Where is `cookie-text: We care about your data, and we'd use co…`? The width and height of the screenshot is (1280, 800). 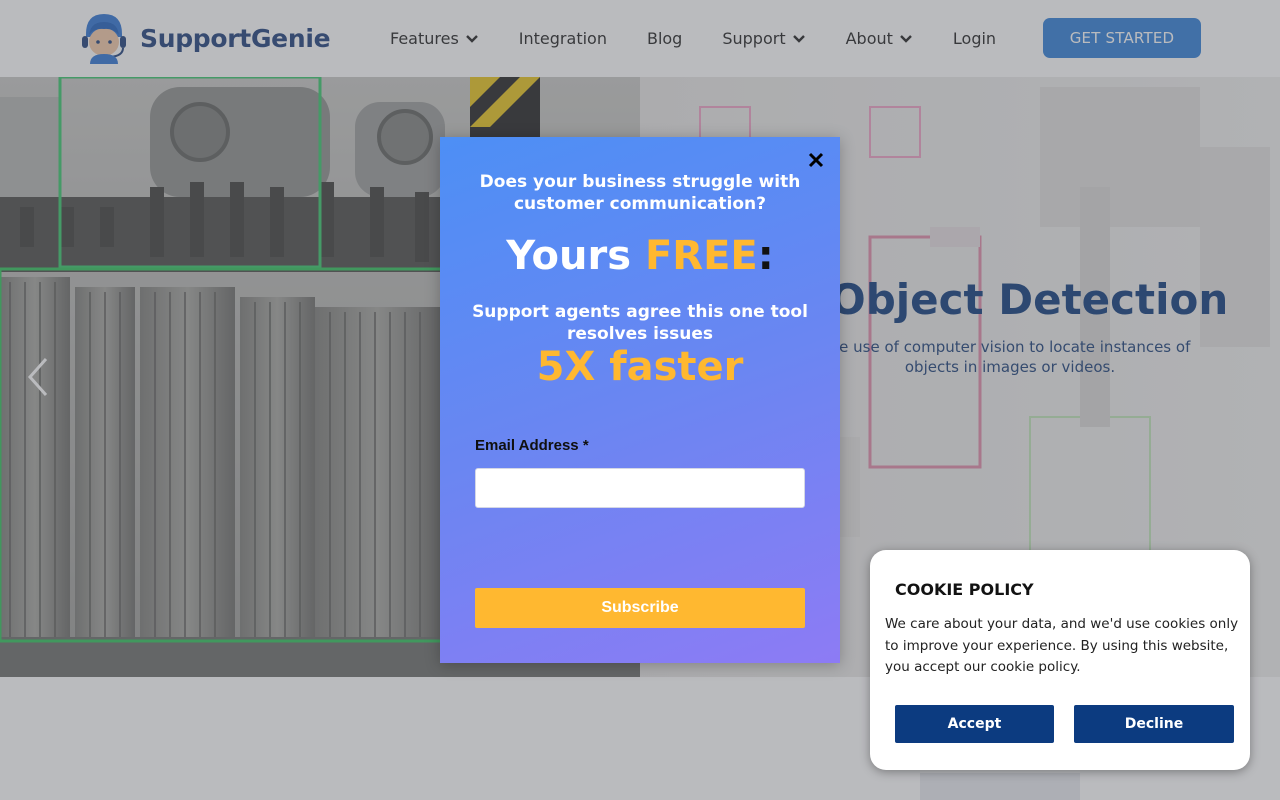
cookie-text: We care about your data, and we'd use co… is located at coordinates (1062, 645).